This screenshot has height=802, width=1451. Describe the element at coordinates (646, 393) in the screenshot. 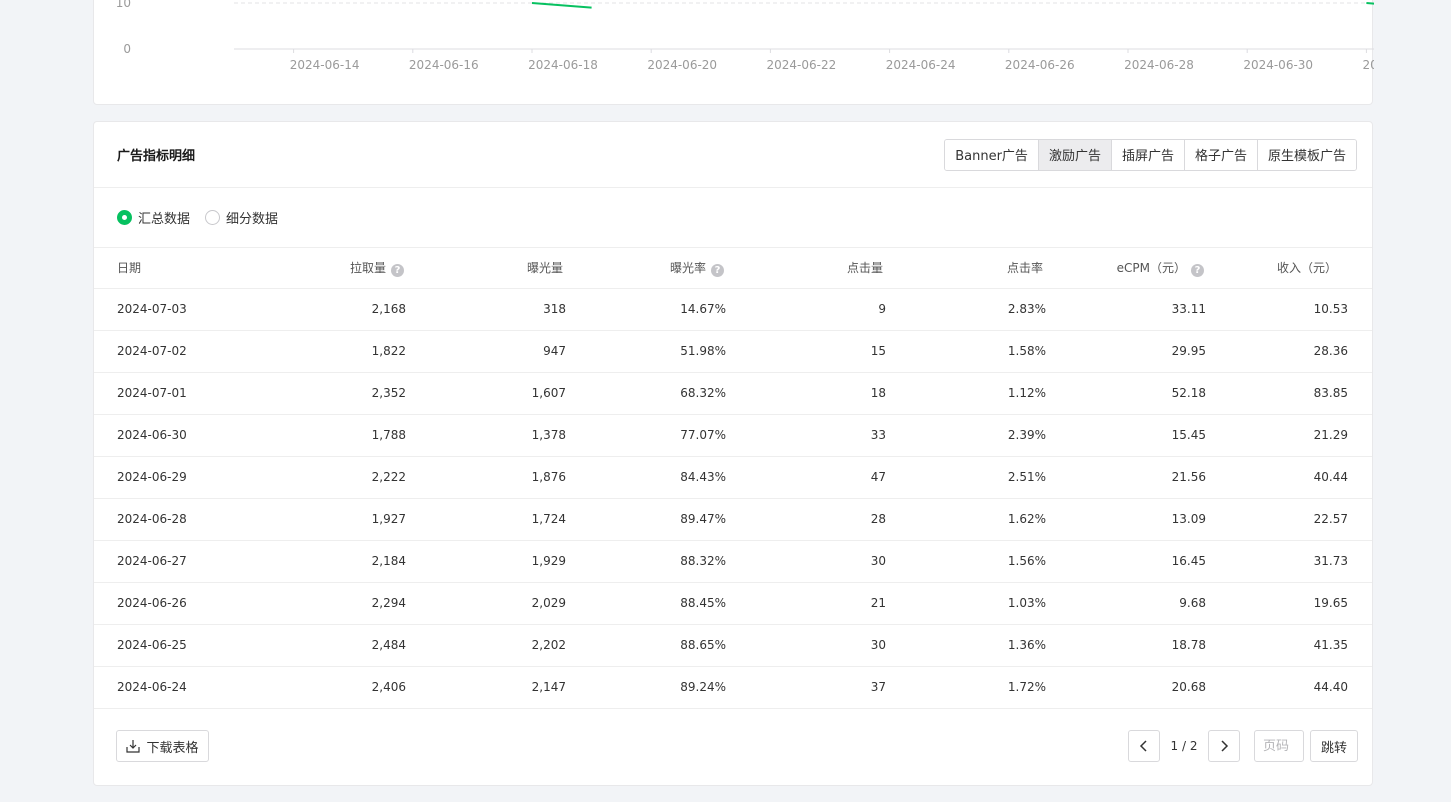

I see `table-cell: 68.32%` at that location.